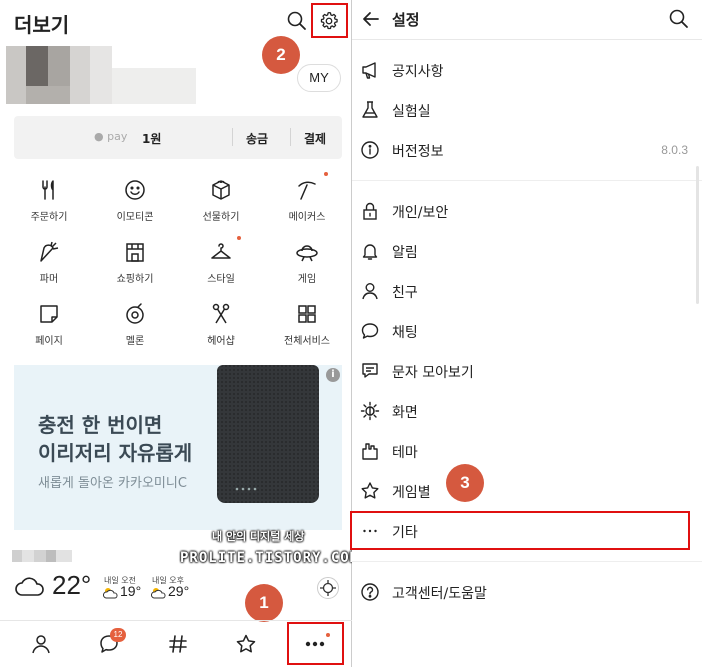 This screenshot has width=702, height=667. What do you see at coordinates (370, 251) in the screenshot?
I see `bell-icon` at bounding box center [370, 251].